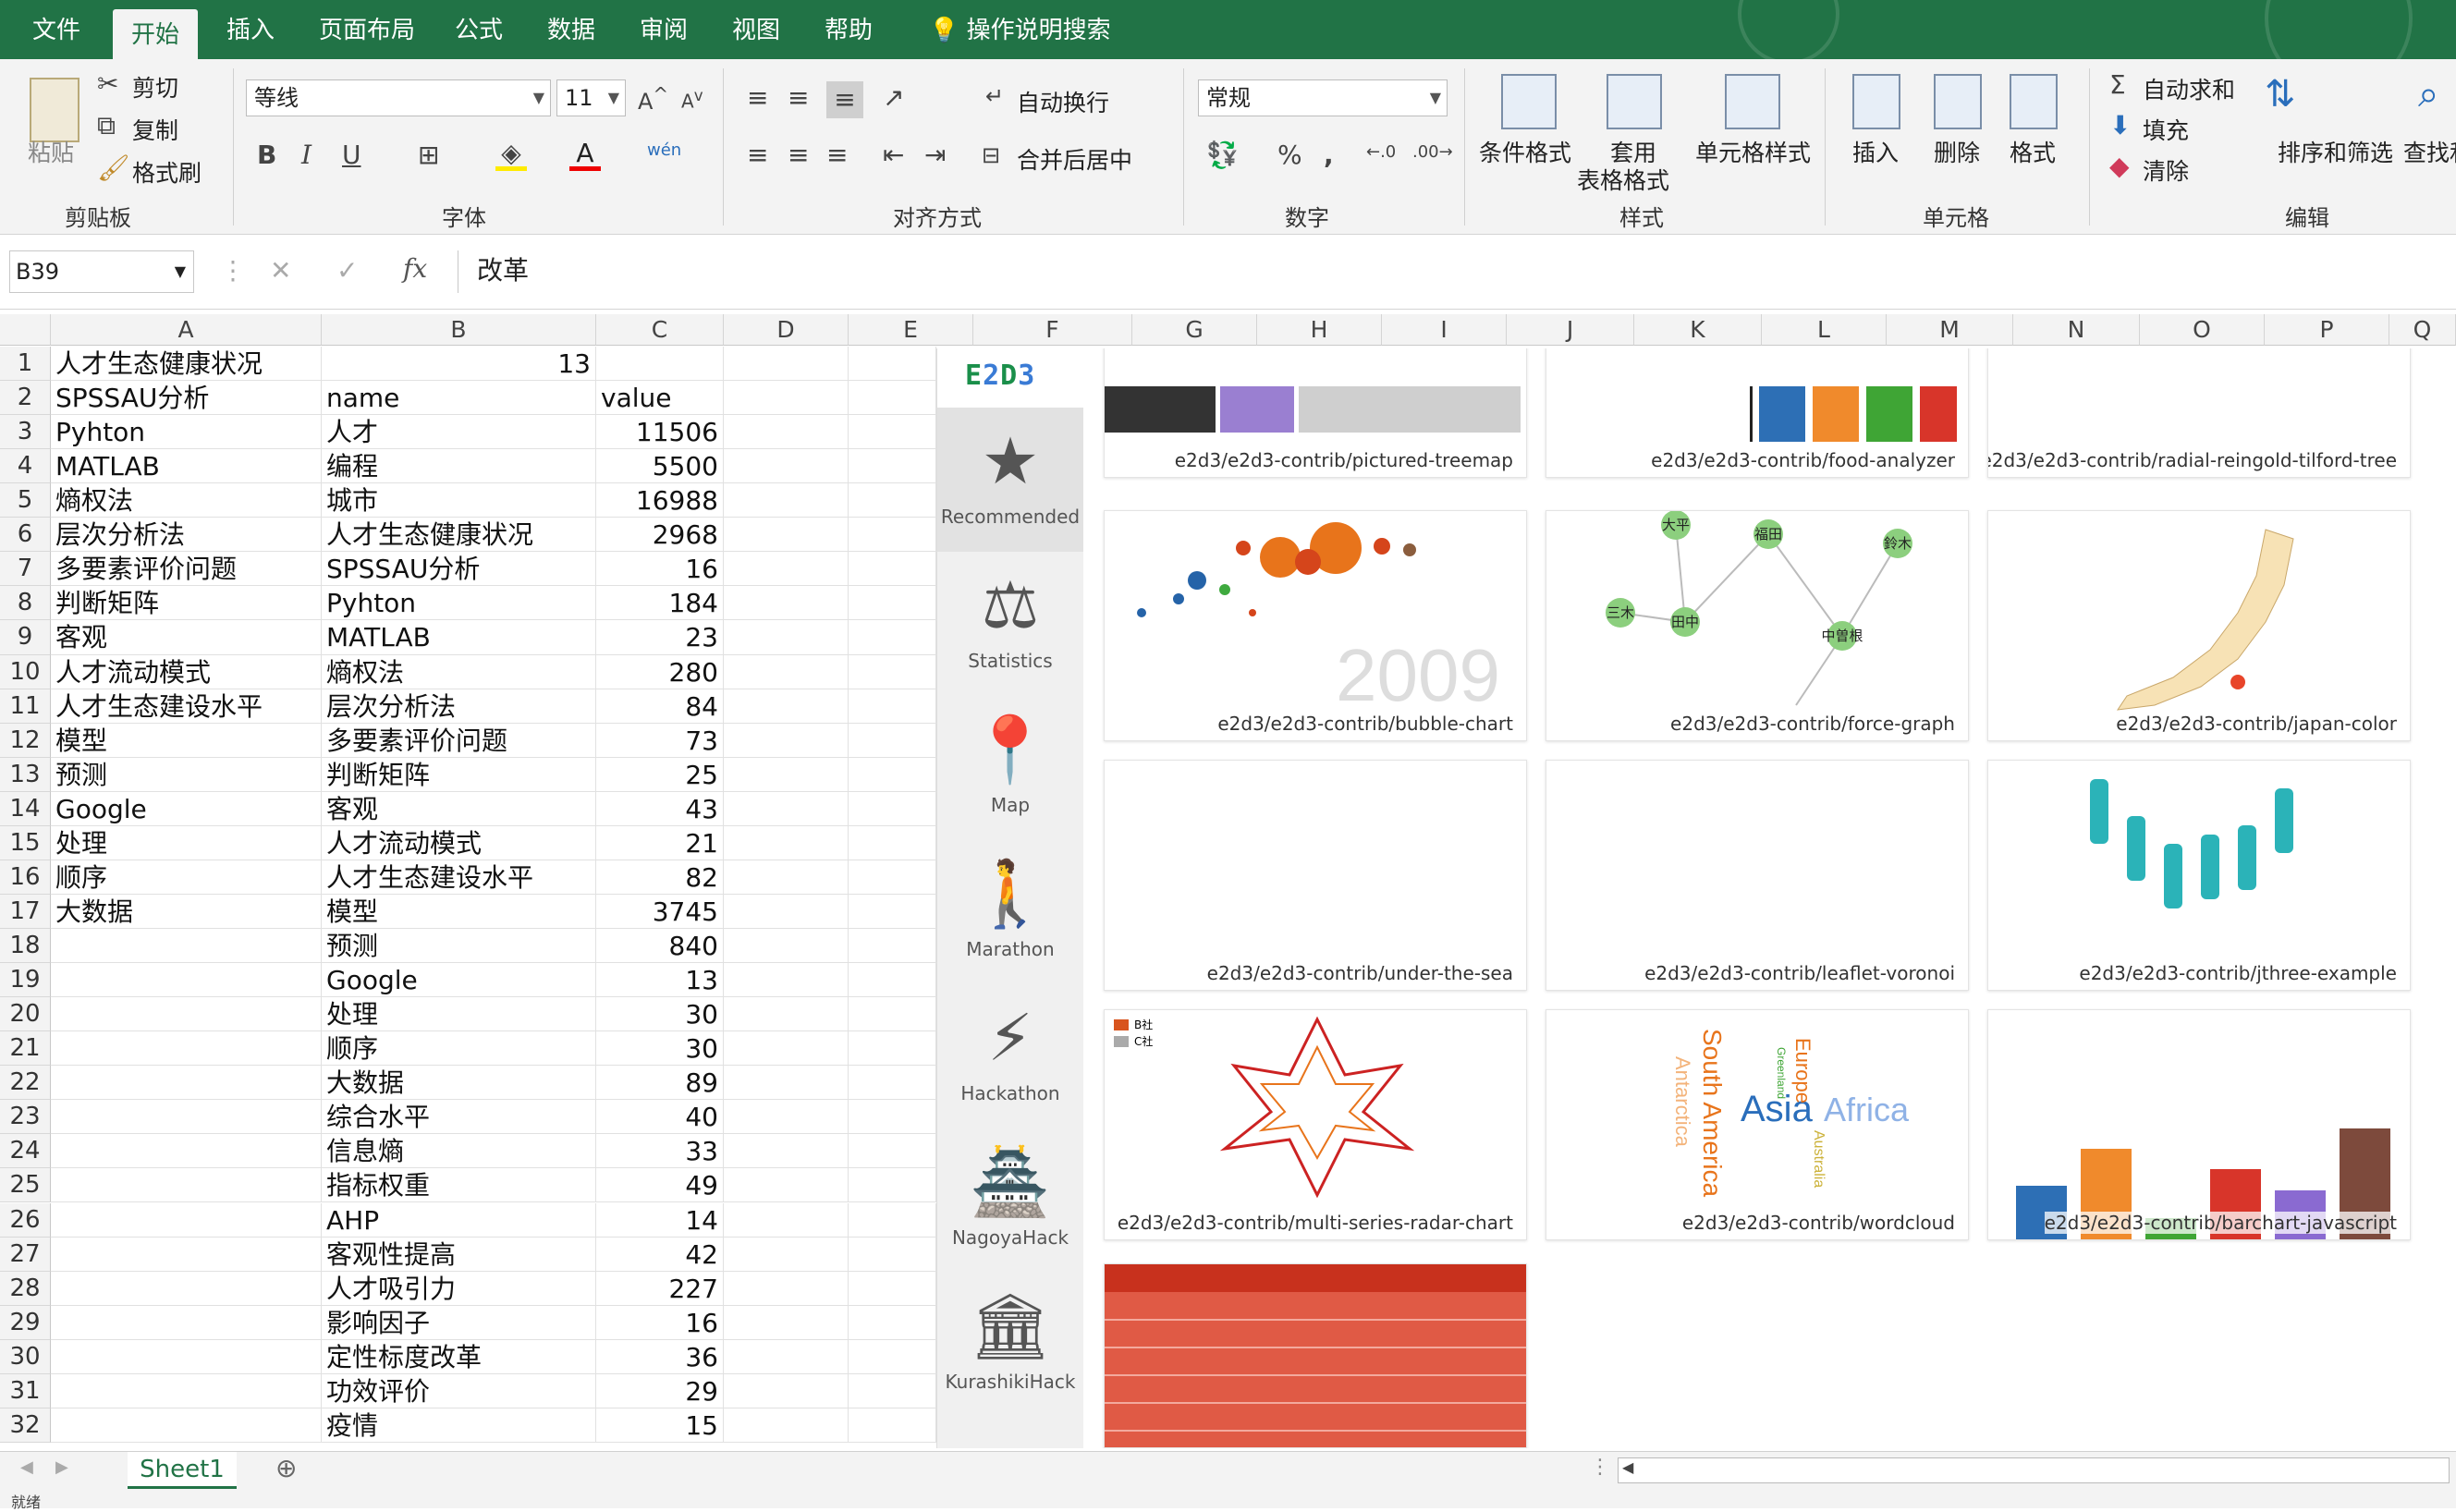 The width and height of the screenshot is (2456, 1512). I want to click on cell-b: Google, so click(459, 981).